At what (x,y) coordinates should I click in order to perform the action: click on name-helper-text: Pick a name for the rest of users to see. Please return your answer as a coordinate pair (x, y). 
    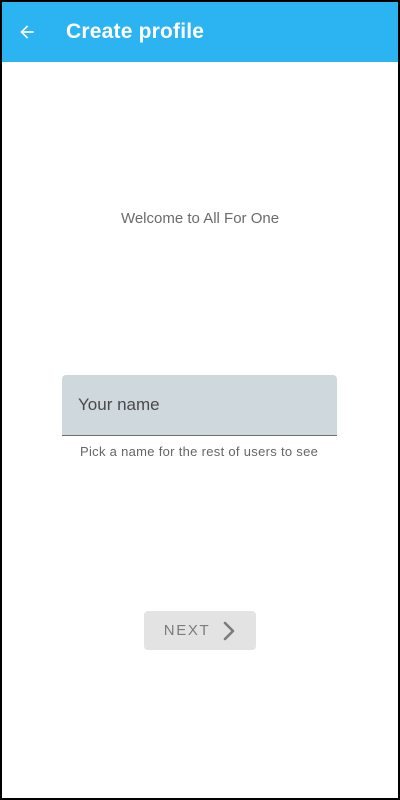
    Looking at the image, I should click on (199, 451).